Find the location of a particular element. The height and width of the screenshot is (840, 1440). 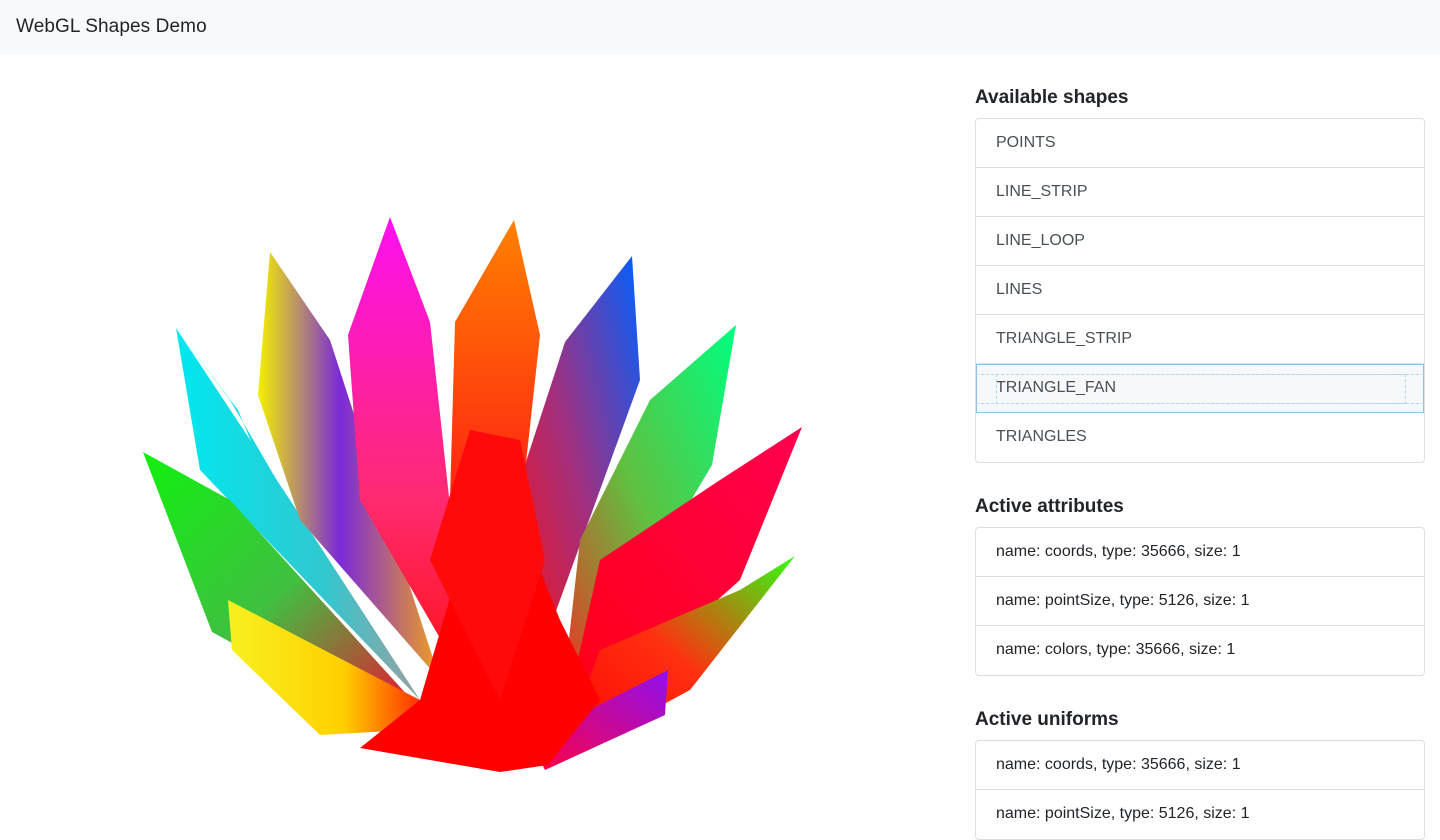

uniform-item: name: pointSize, type: 5126, size: 1 is located at coordinates (1123, 813).